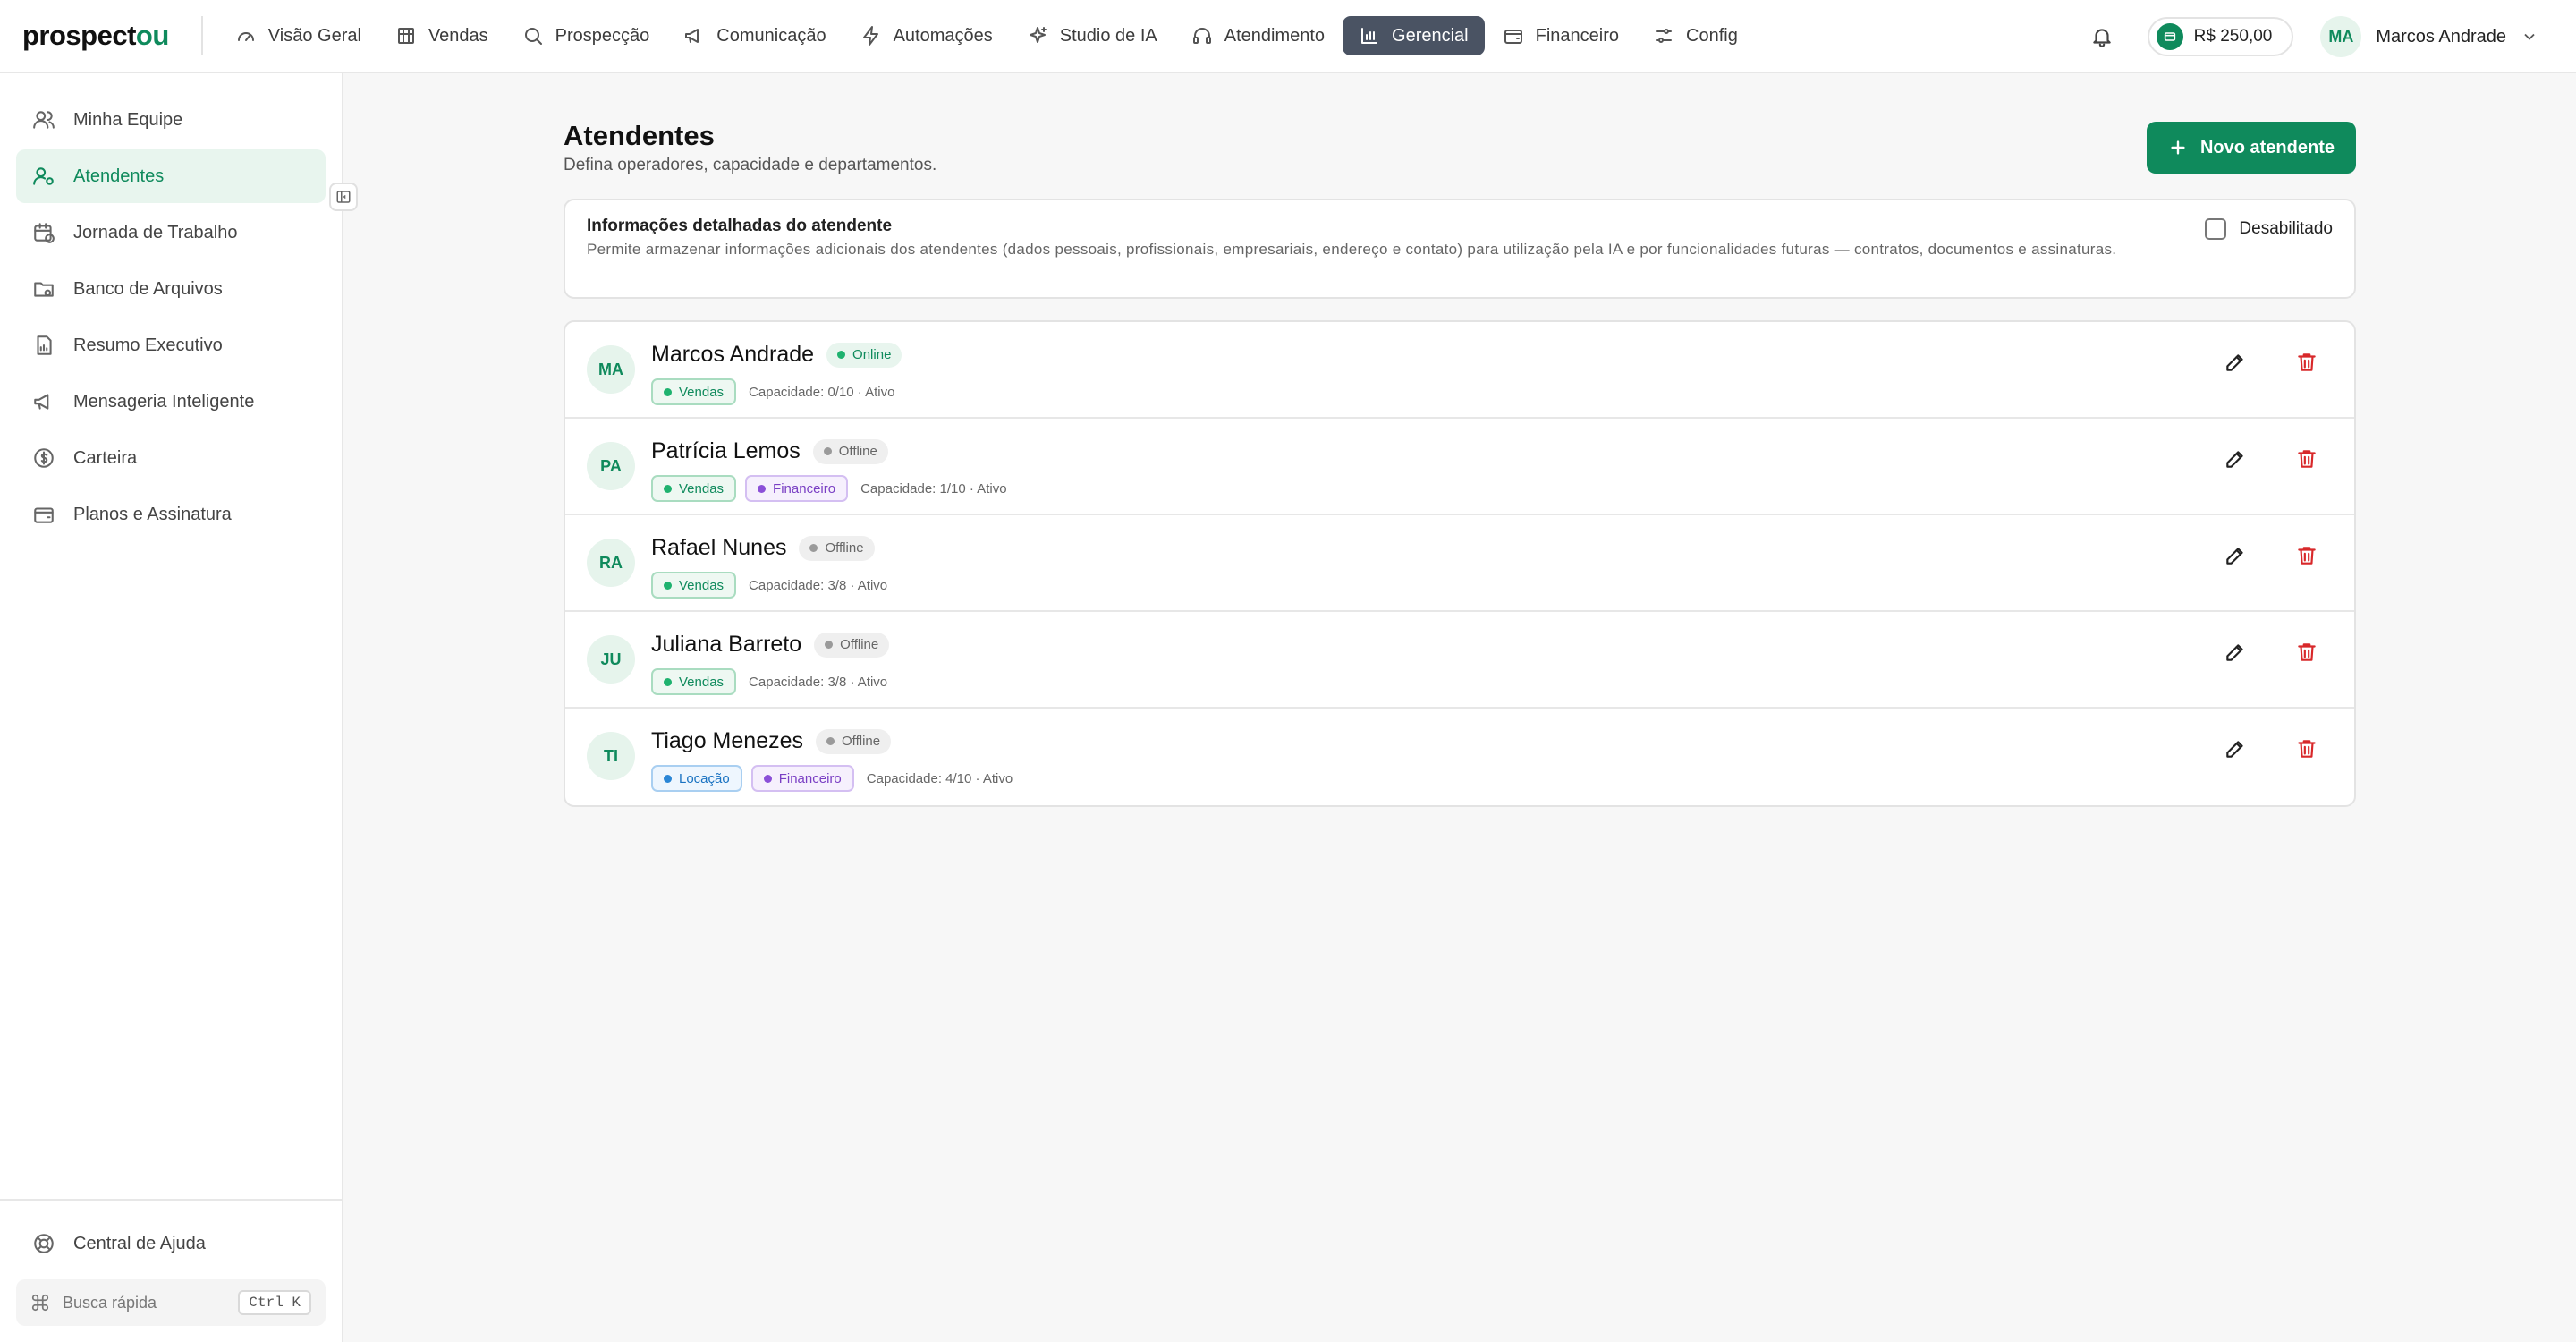 This screenshot has height=1342, width=2576. What do you see at coordinates (776, 392) in the screenshot?
I see `meta-line: Vendas Capacidade: 0/10 · Ativo` at bounding box center [776, 392].